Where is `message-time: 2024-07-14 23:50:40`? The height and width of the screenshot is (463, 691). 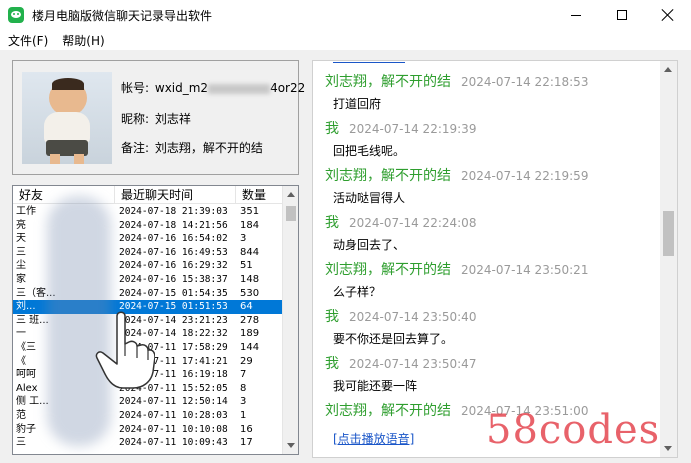 message-time: 2024-07-14 23:50:40 is located at coordinates (413, 317).